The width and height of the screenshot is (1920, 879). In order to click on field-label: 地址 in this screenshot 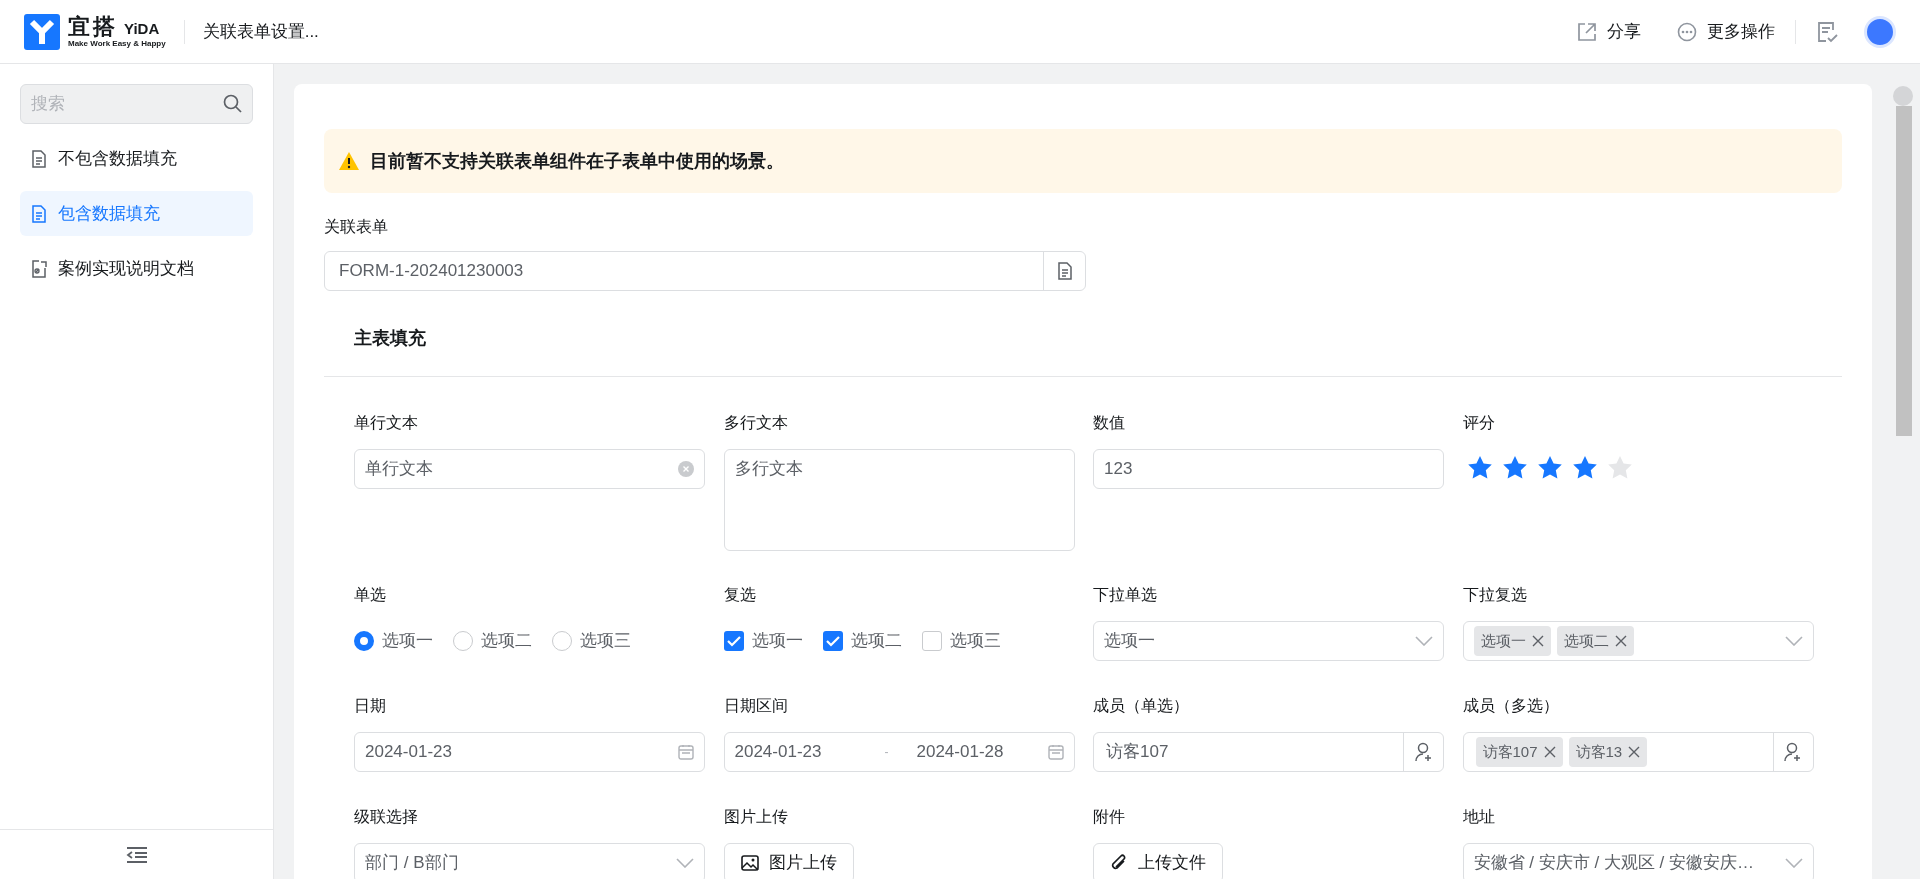, I will do `click(1479, 817)`.